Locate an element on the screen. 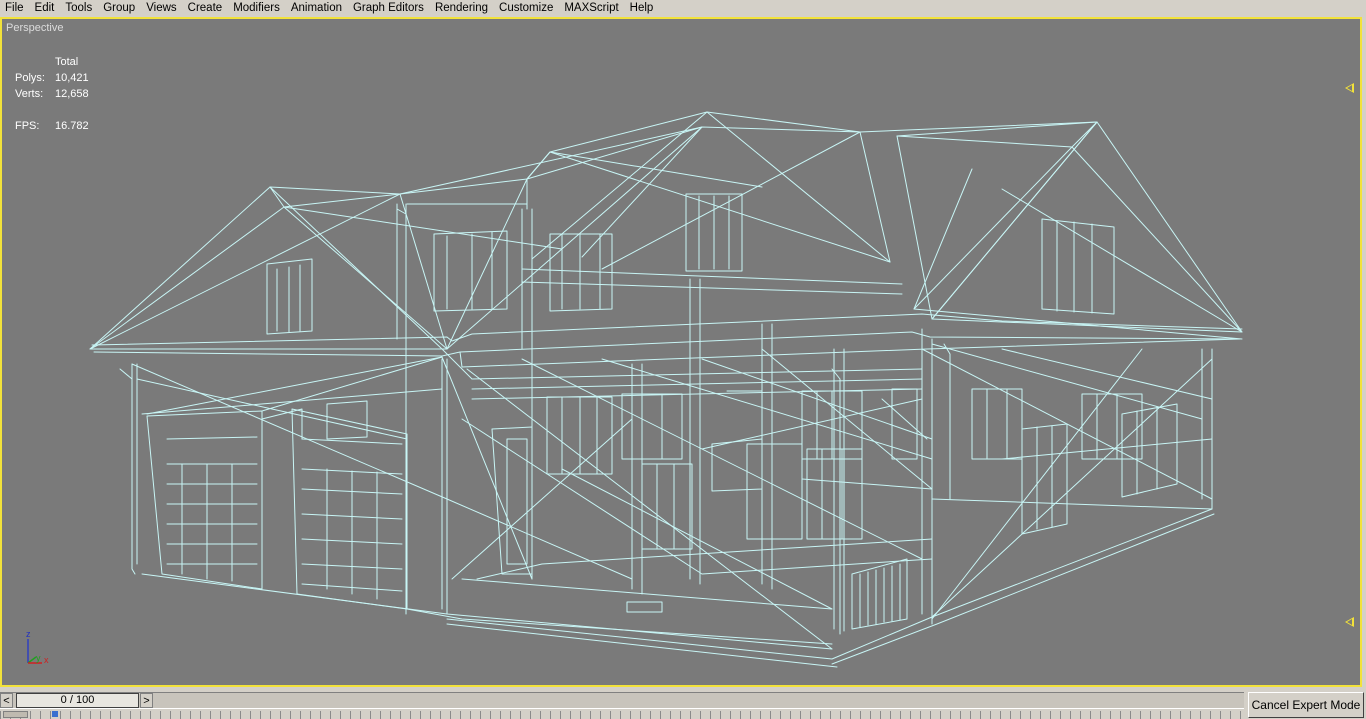  right-panel-edge is located at coordinates (1364, 352).